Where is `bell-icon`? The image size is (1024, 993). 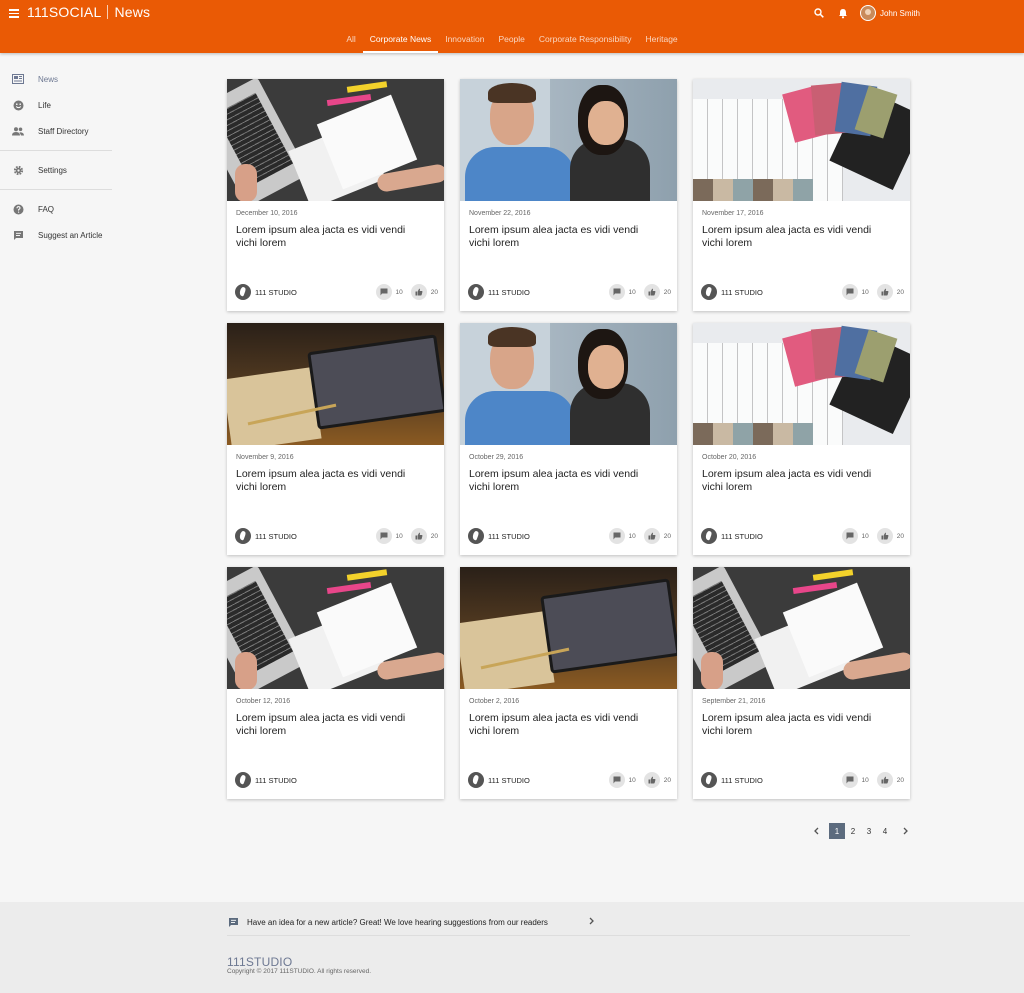
bell-icon is located at coordinates (843, 13).